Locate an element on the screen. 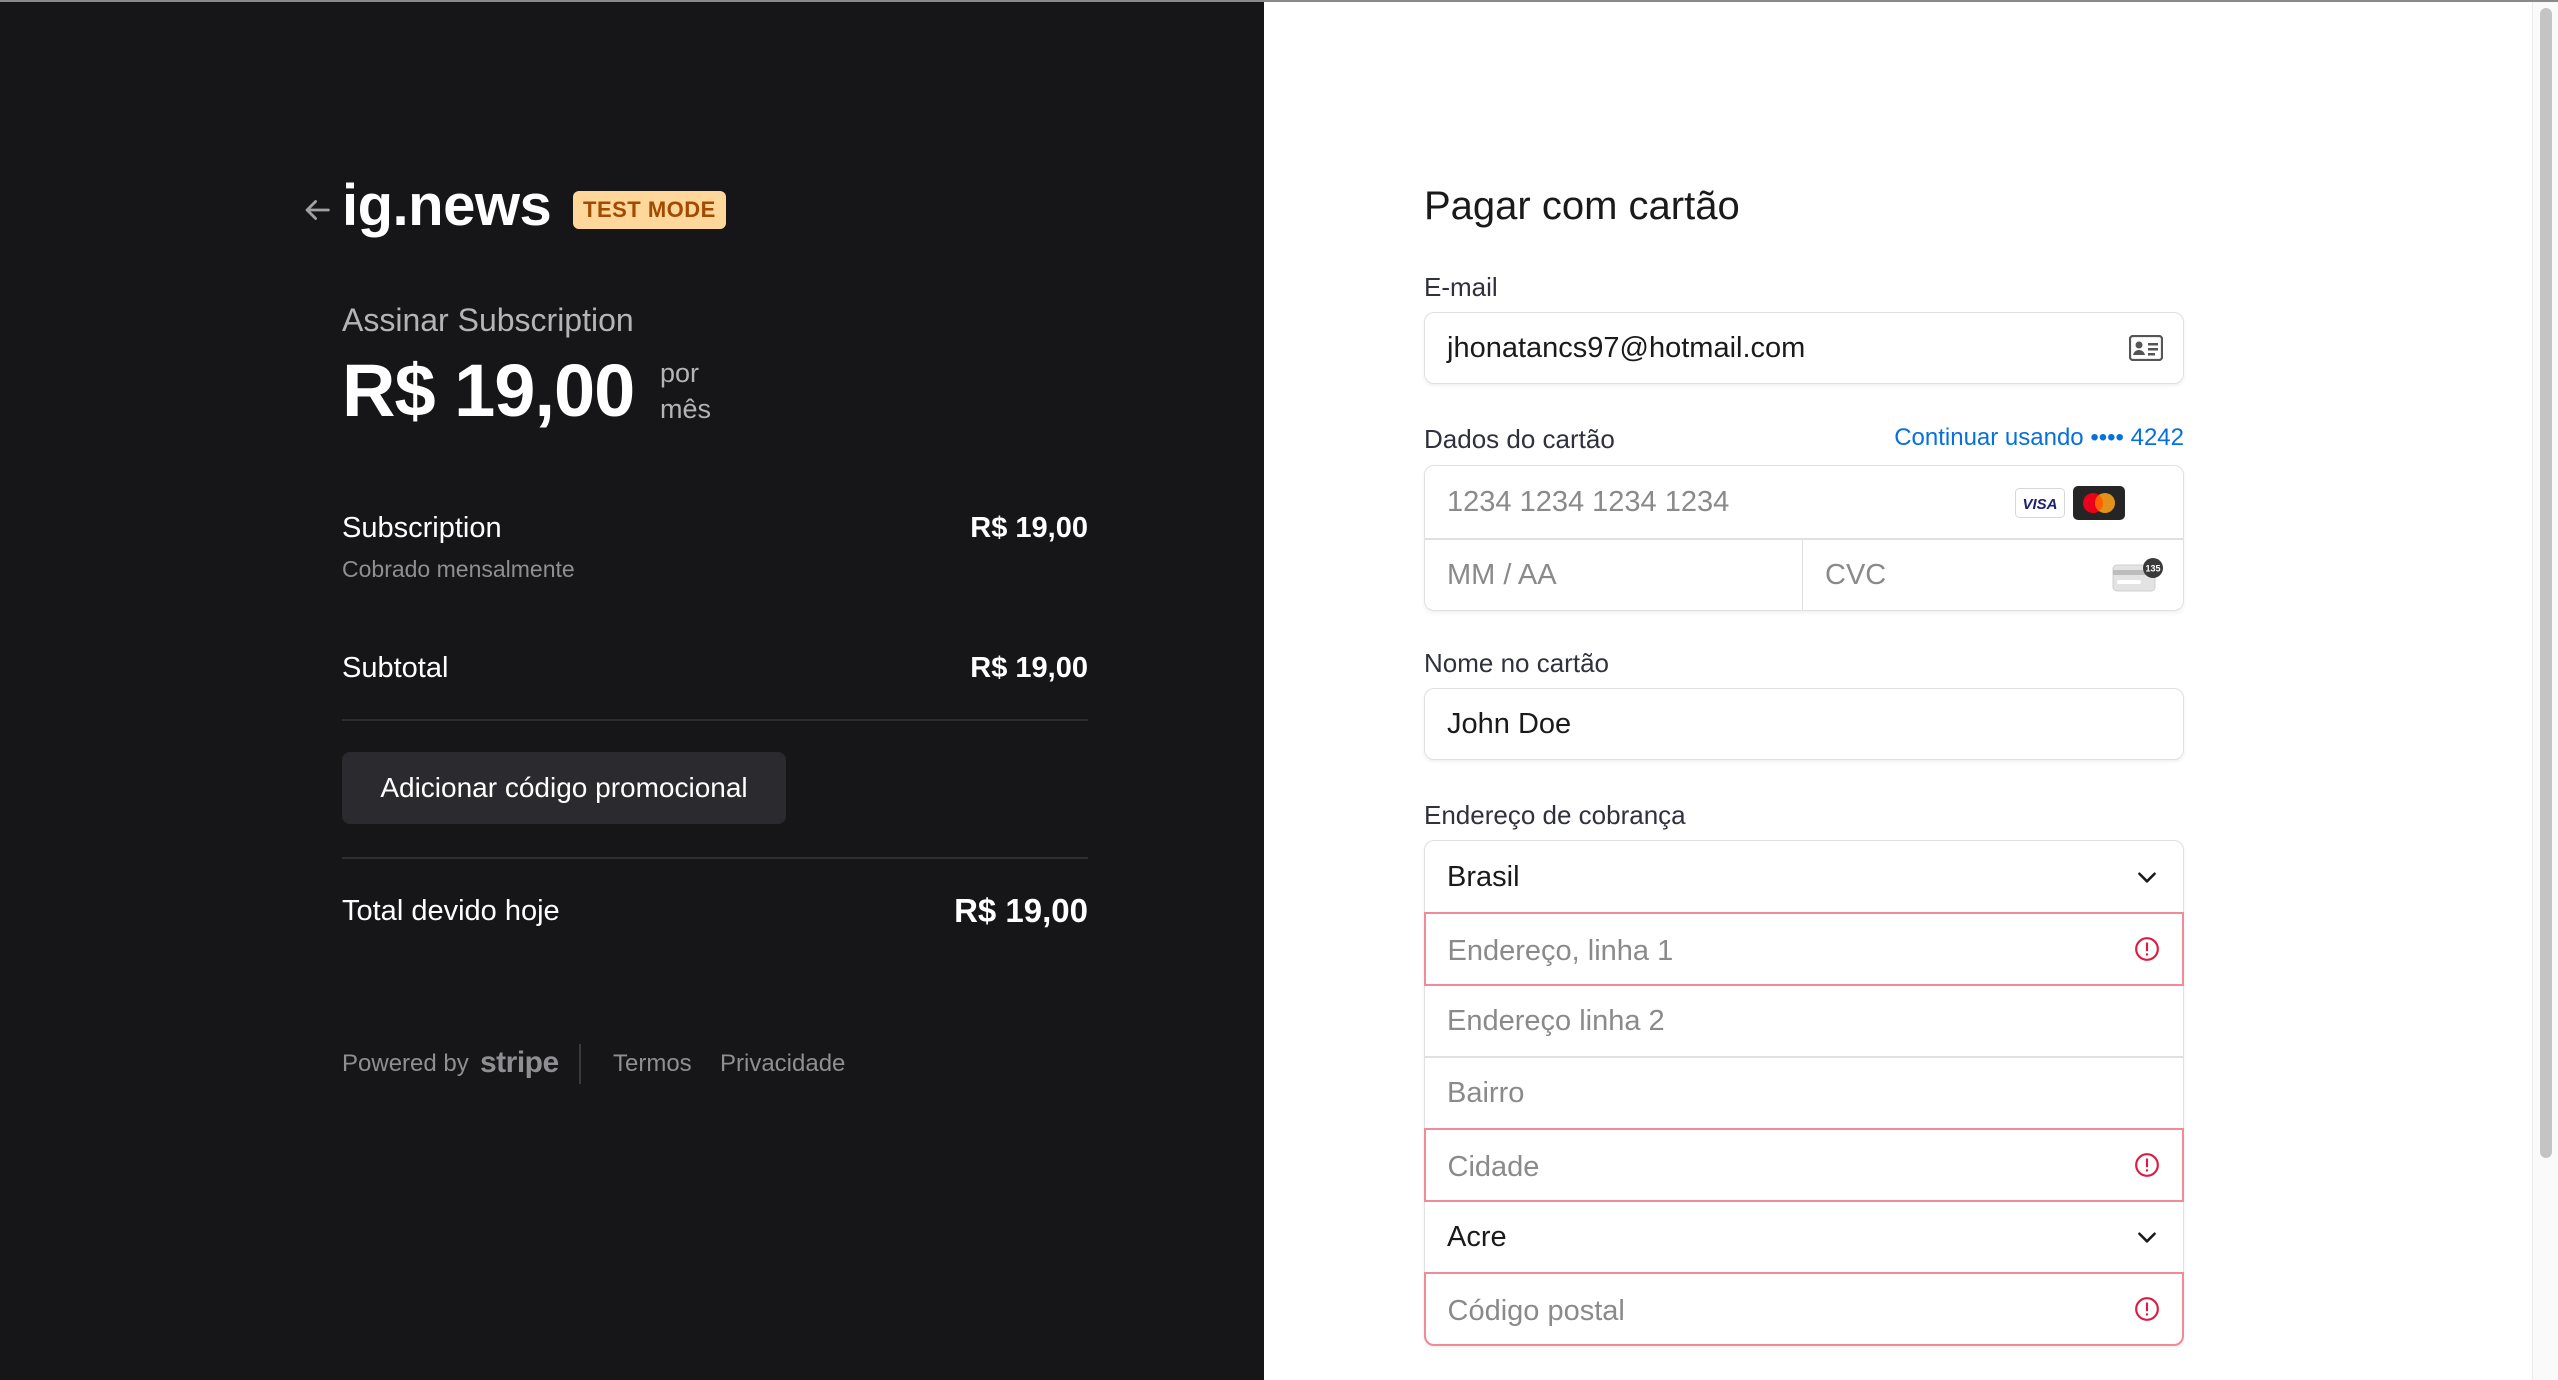 The image size is (2558, 1380). test-mode-badge: TEST MODE is located at coordinates (649, 210).